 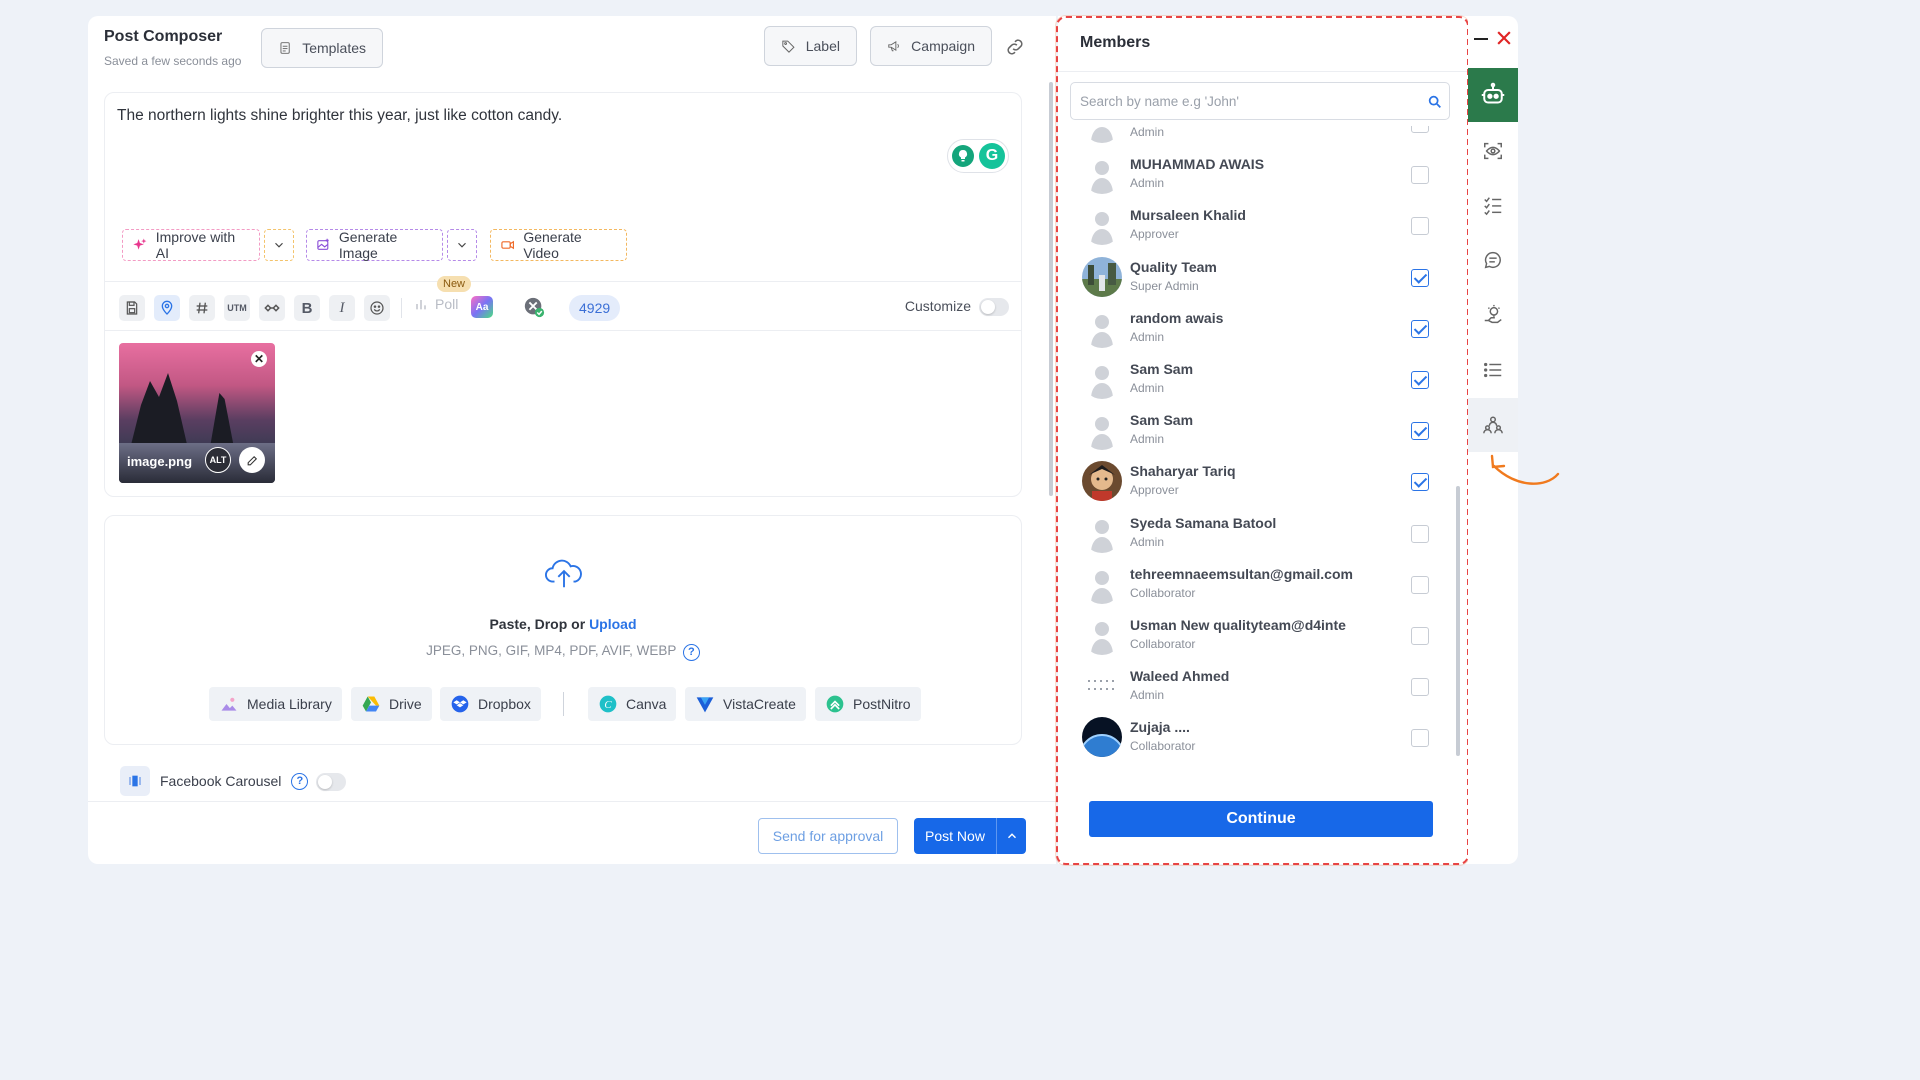 What do you see at coordinates (1493, 260) in the screenshot?
I see `comment-icon` at bounding box center [1493, 260].